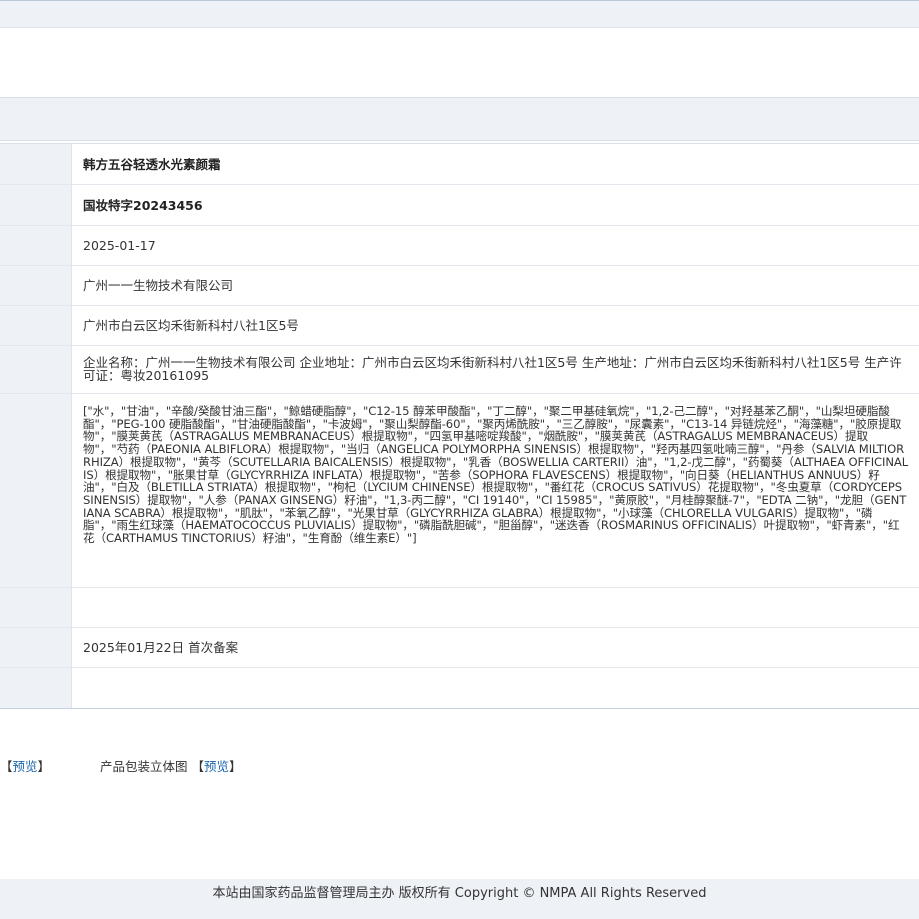 The width and height of the screenshot is (919, 919). What do you see at coordinates (191, 325) in the screenshot?
I see `company-address-value: 广州市白云区均禾街新科村八社1区5号` at bounding box center [191, 325].